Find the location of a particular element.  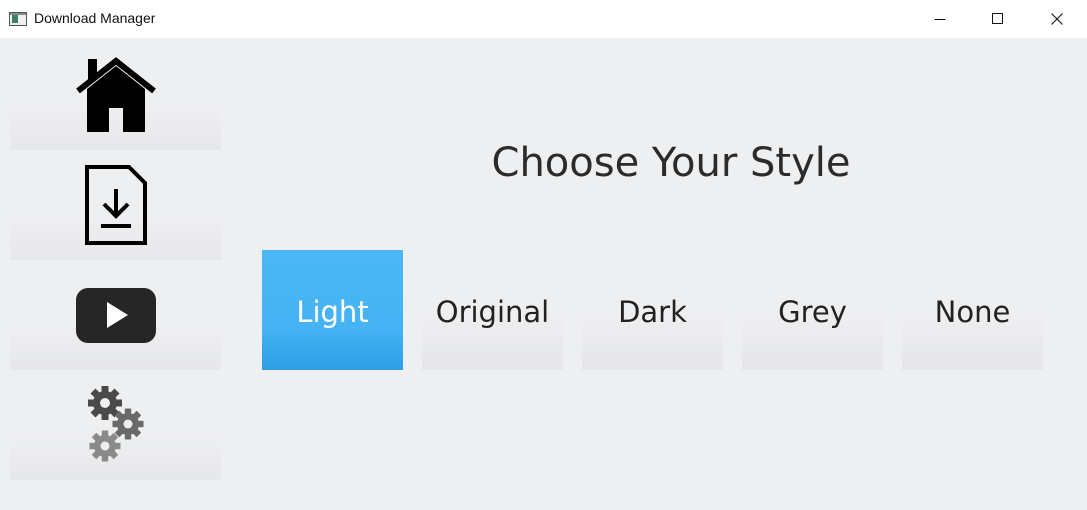

home-icon is located at coordinates (115, 94).